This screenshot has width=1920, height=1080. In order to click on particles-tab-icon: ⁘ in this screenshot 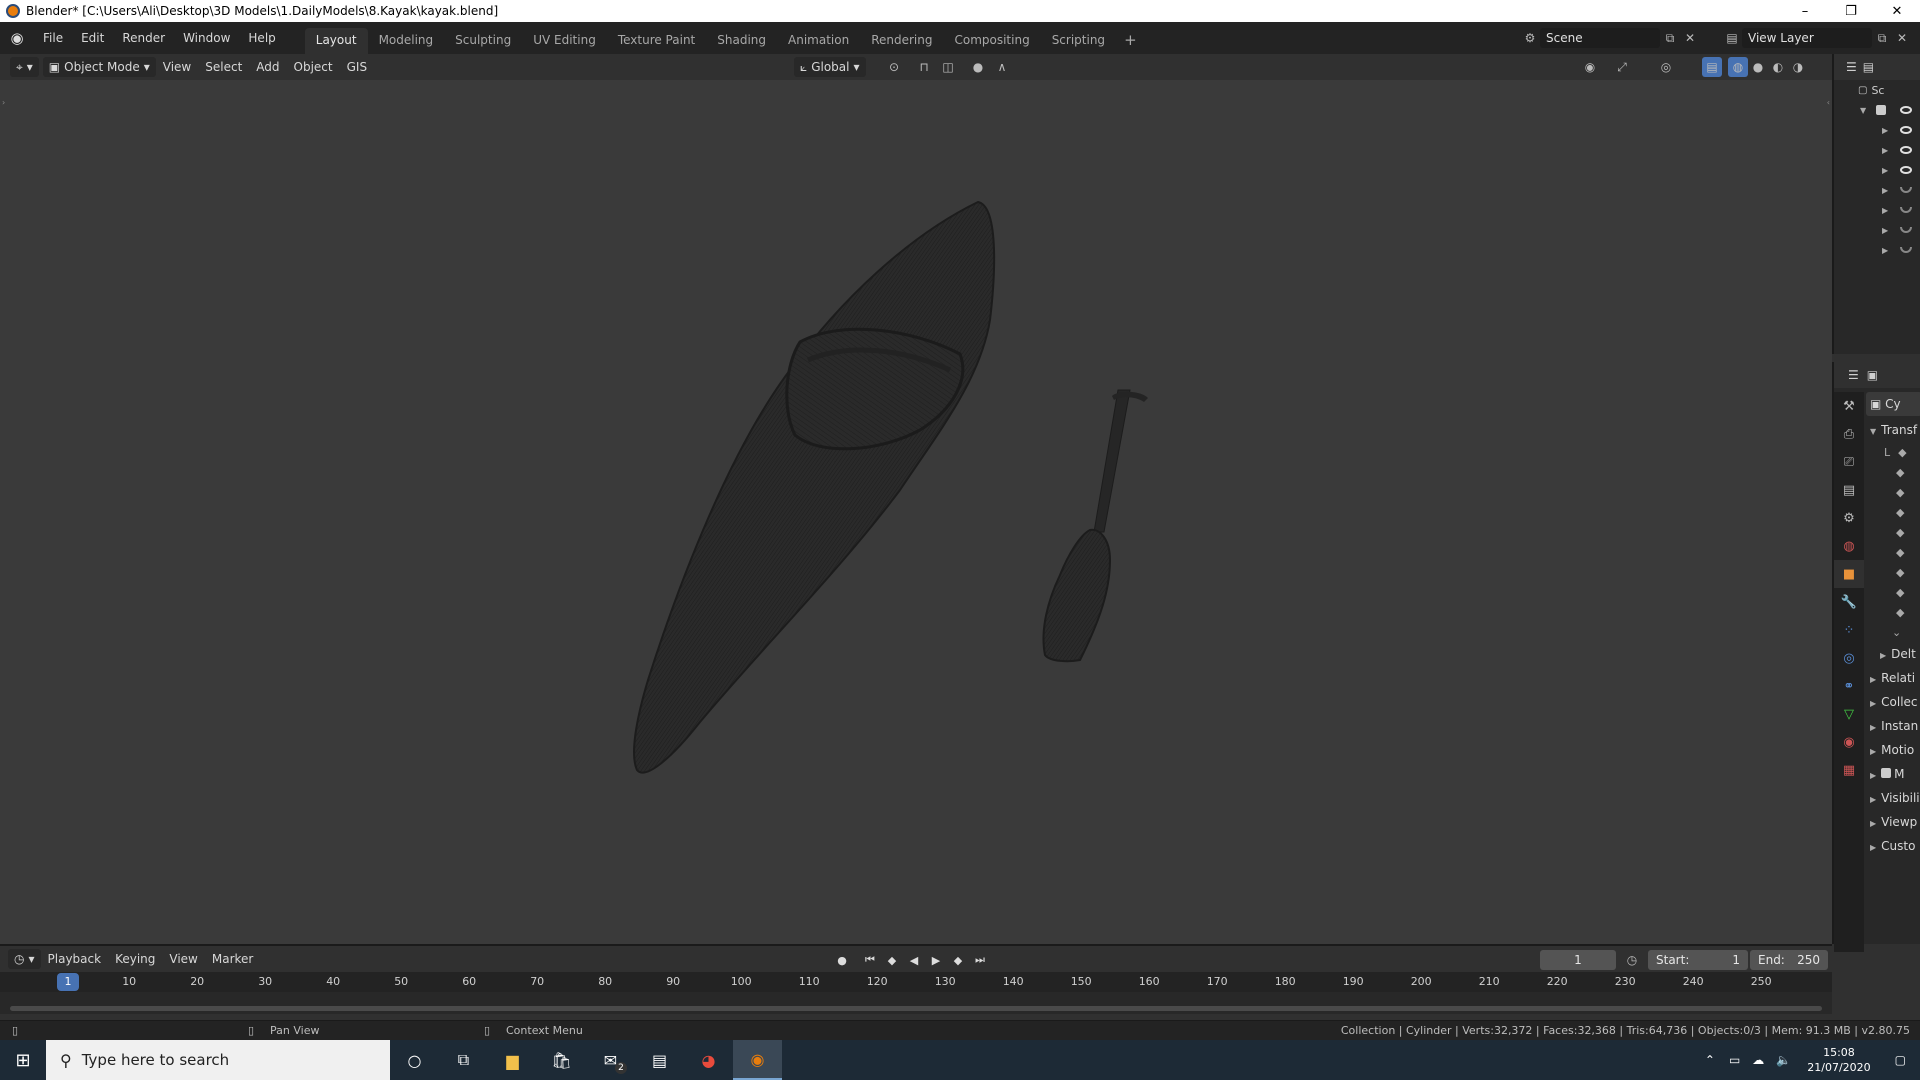, I will do `click(1849, 630)`.